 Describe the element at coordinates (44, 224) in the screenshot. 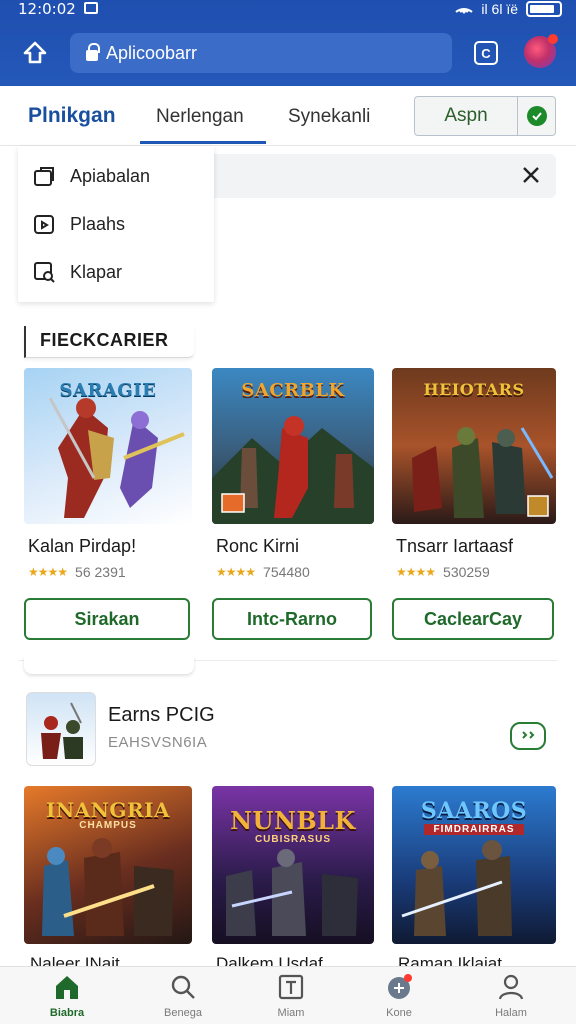

I see `play-square-icon` at that location.